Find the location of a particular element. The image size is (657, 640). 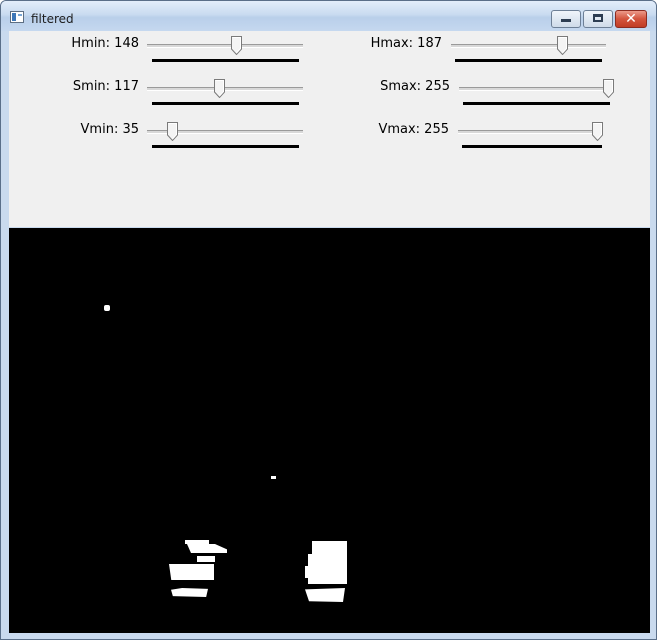

minimize-icon is located at coordinates (566, 20).